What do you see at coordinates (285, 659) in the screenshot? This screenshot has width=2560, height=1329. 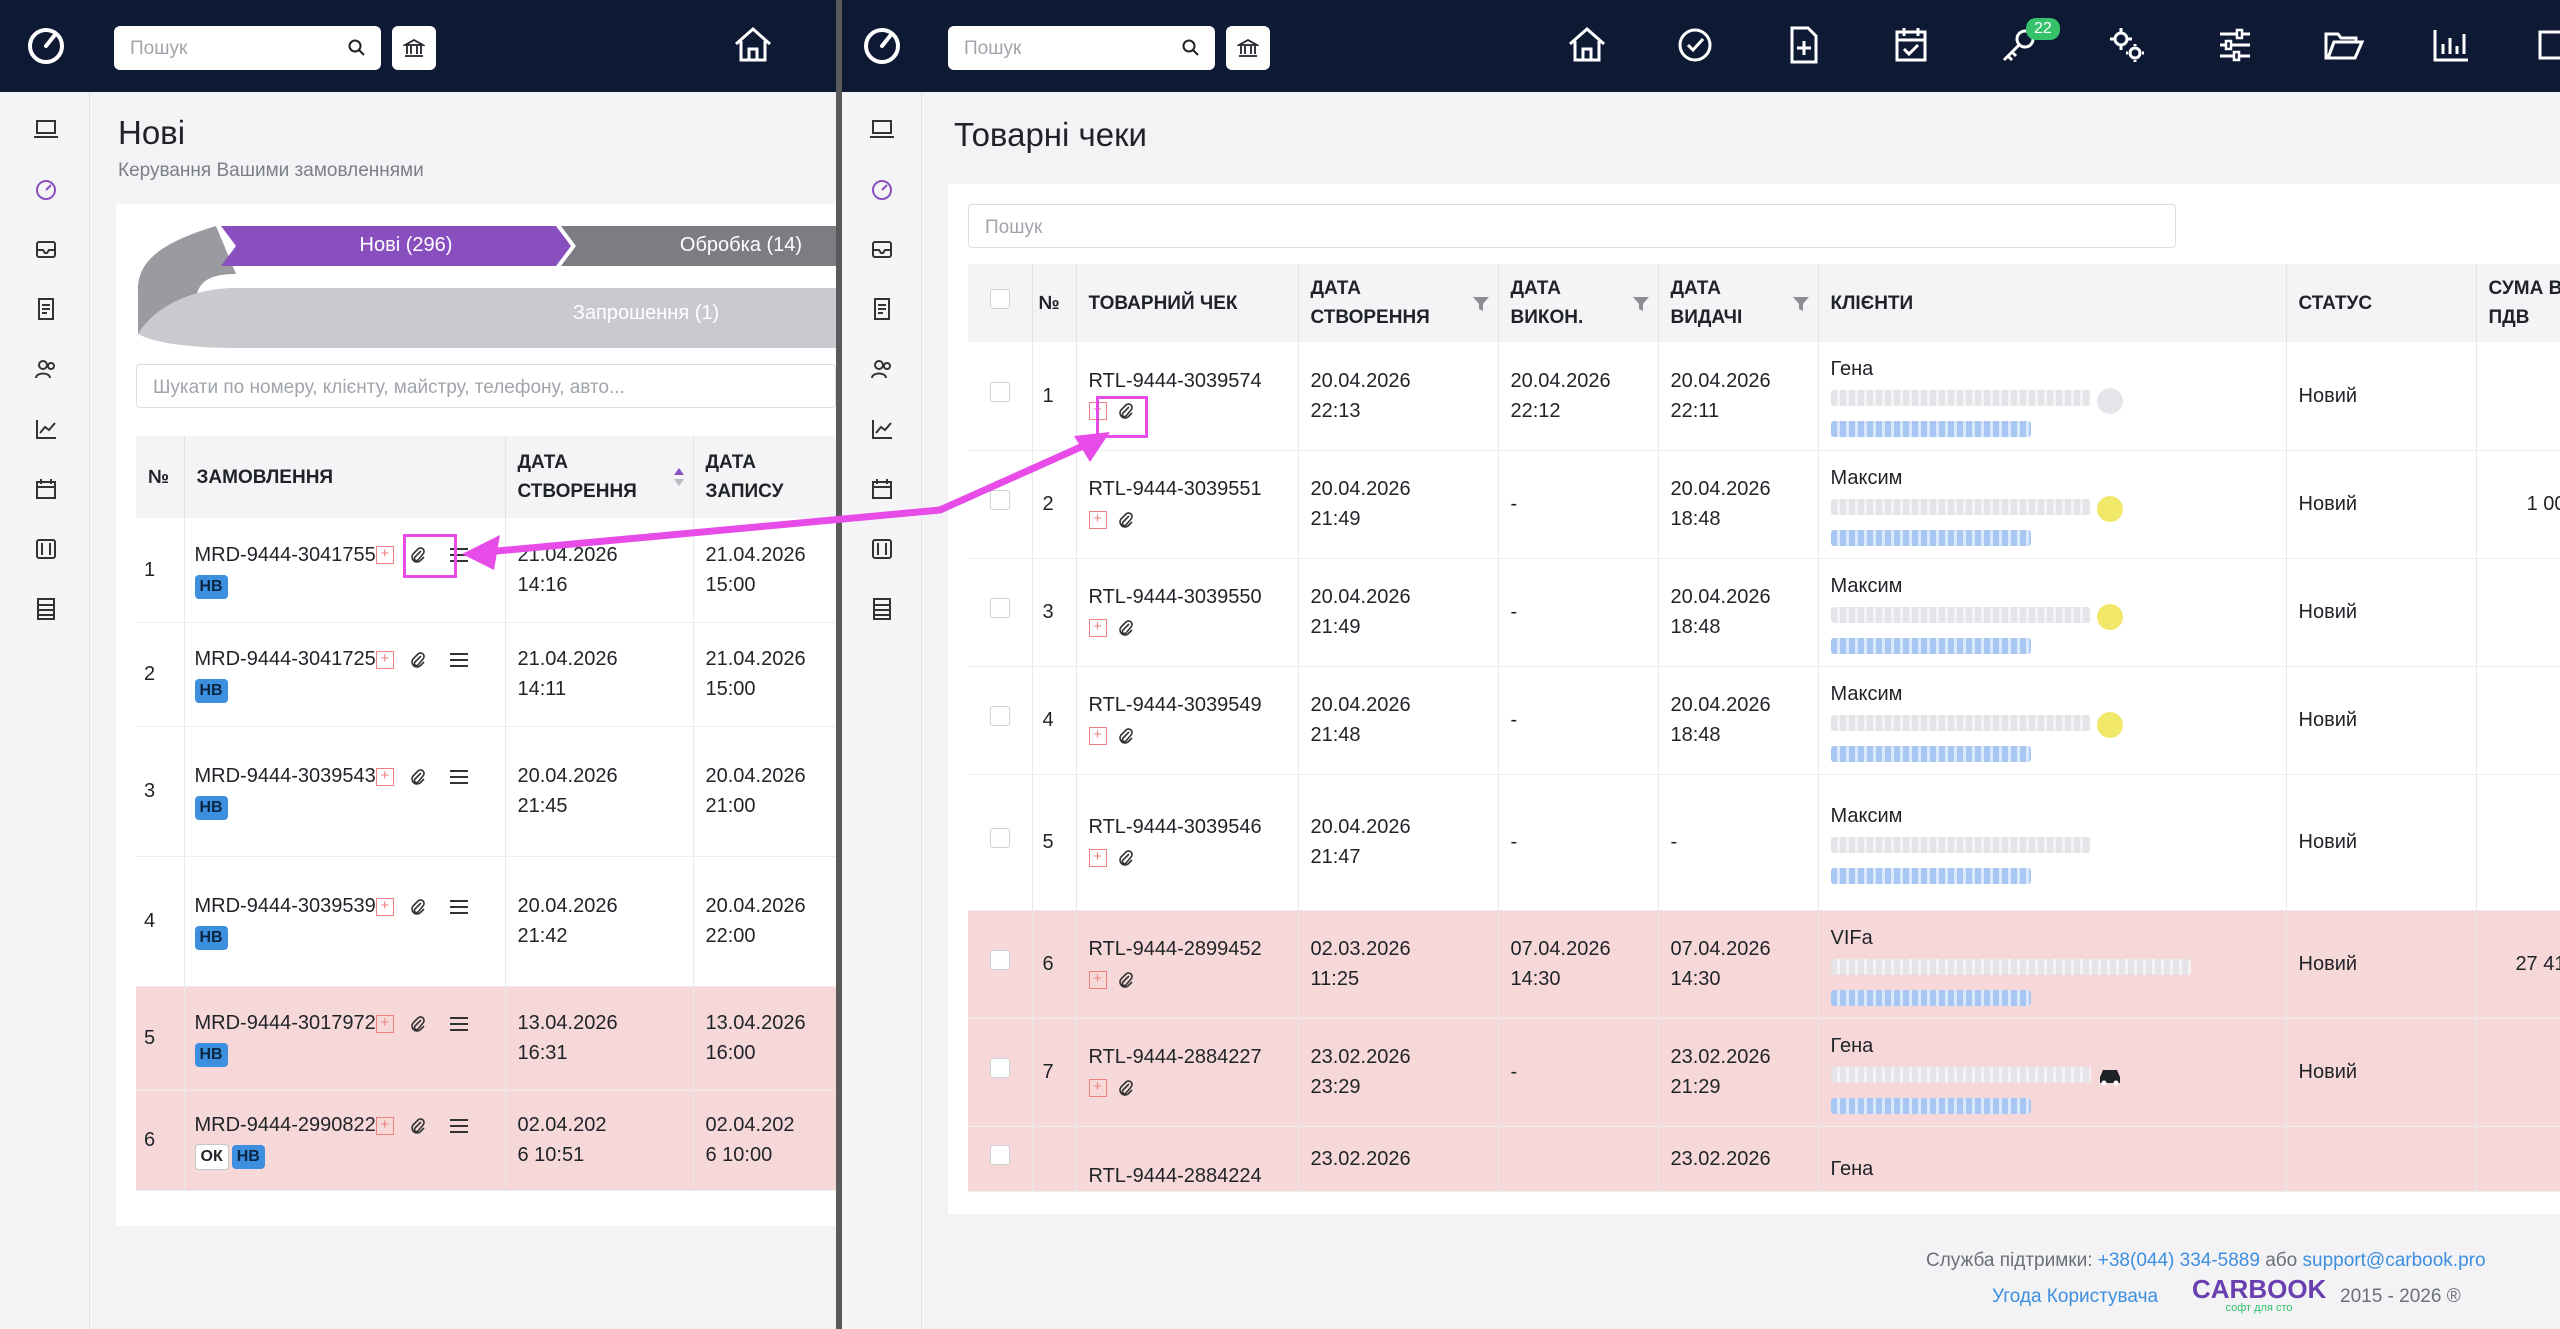 I see `order-link: MRD-9444-3041725` at bounding box center [285, 659].